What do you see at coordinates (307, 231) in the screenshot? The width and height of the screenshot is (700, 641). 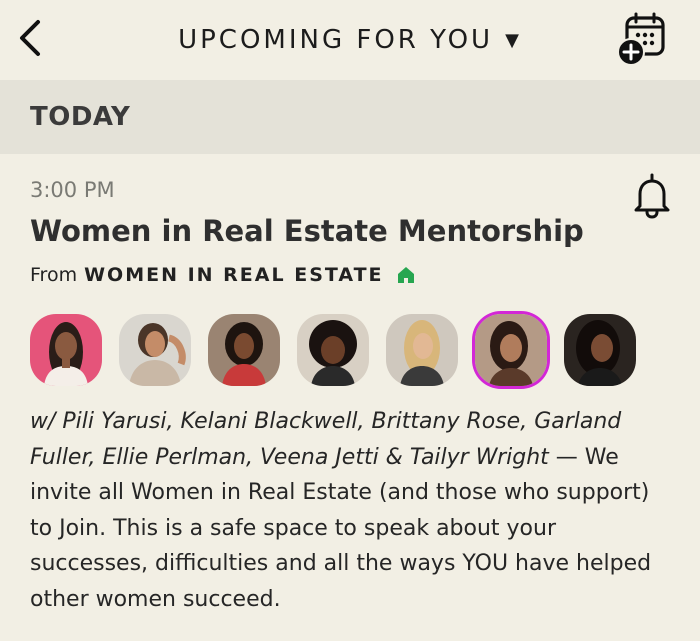 I see `event-title: Women in Real Estate Mentorship` at bounding box center [307, 231].